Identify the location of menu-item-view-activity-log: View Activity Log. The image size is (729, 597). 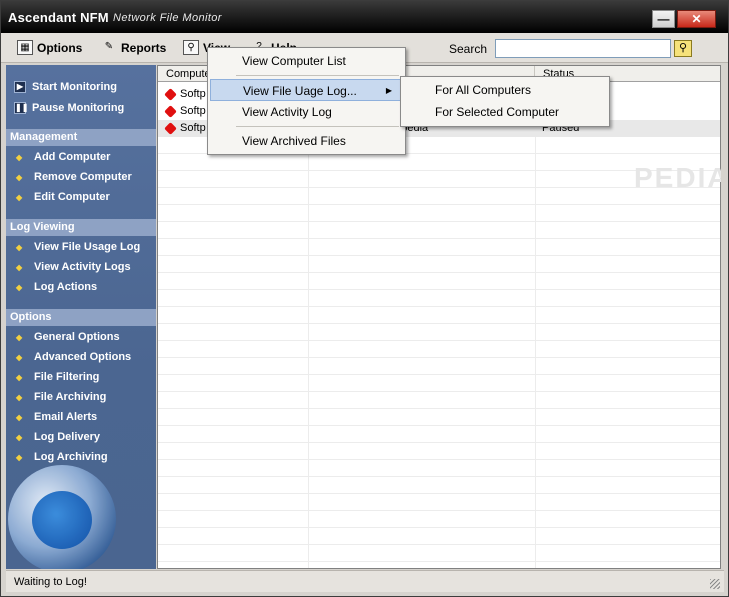
(306, 112).